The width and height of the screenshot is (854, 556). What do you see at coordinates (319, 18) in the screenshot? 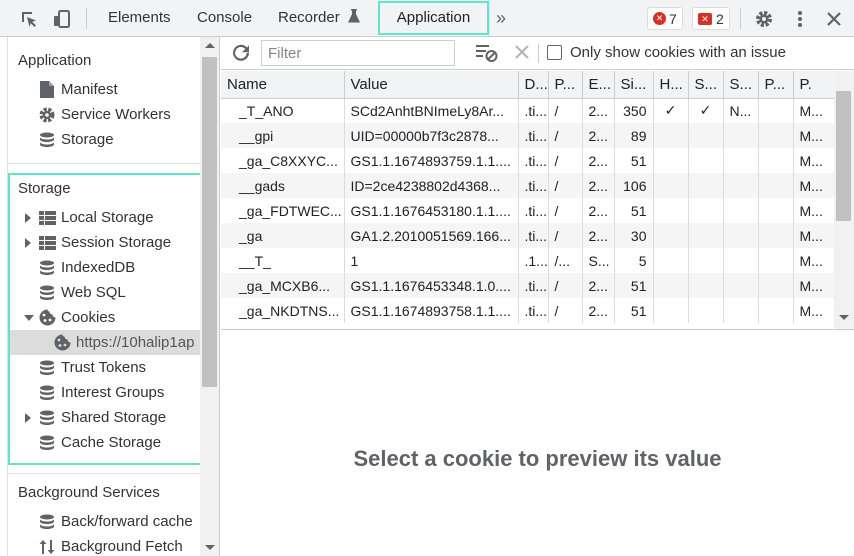
I see `tab-recorder: Recorder` at bounding box center [319, 18].